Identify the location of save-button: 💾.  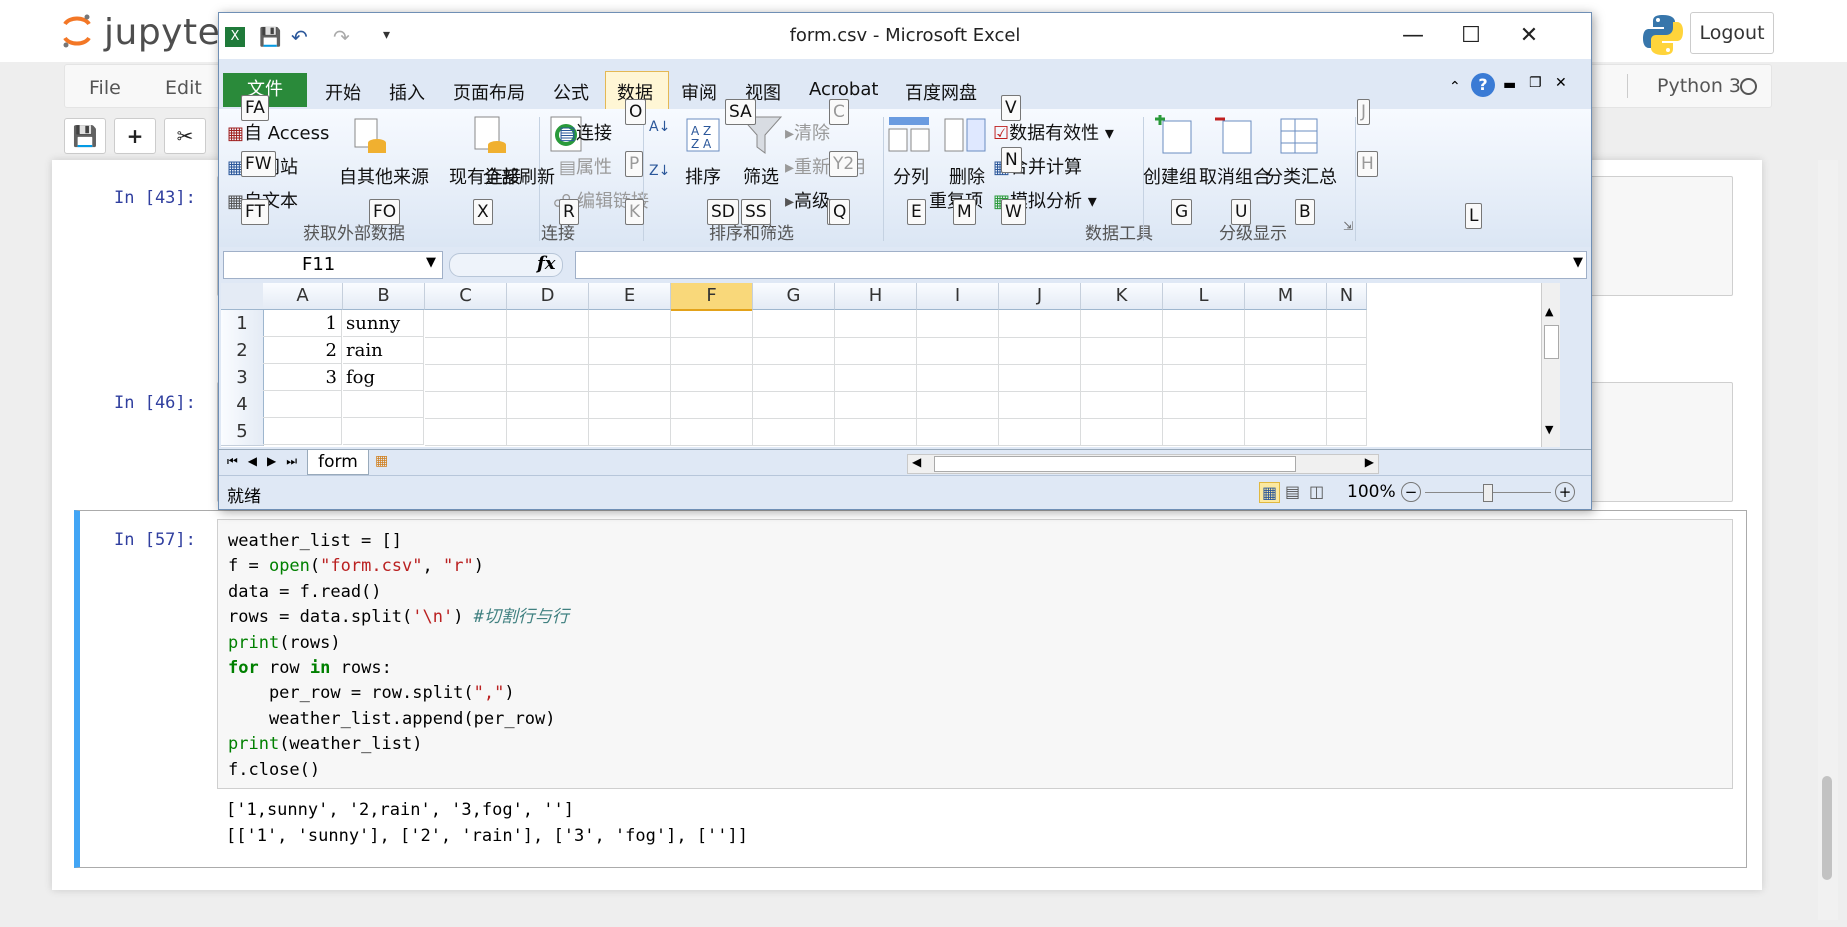
(85, 136).